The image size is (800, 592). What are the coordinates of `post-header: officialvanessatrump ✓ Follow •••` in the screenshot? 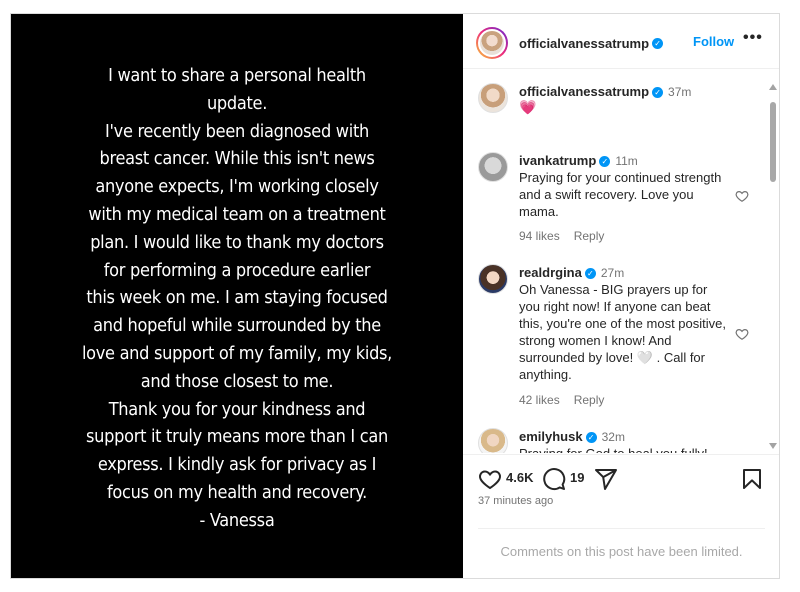 It's located at (621, 41).